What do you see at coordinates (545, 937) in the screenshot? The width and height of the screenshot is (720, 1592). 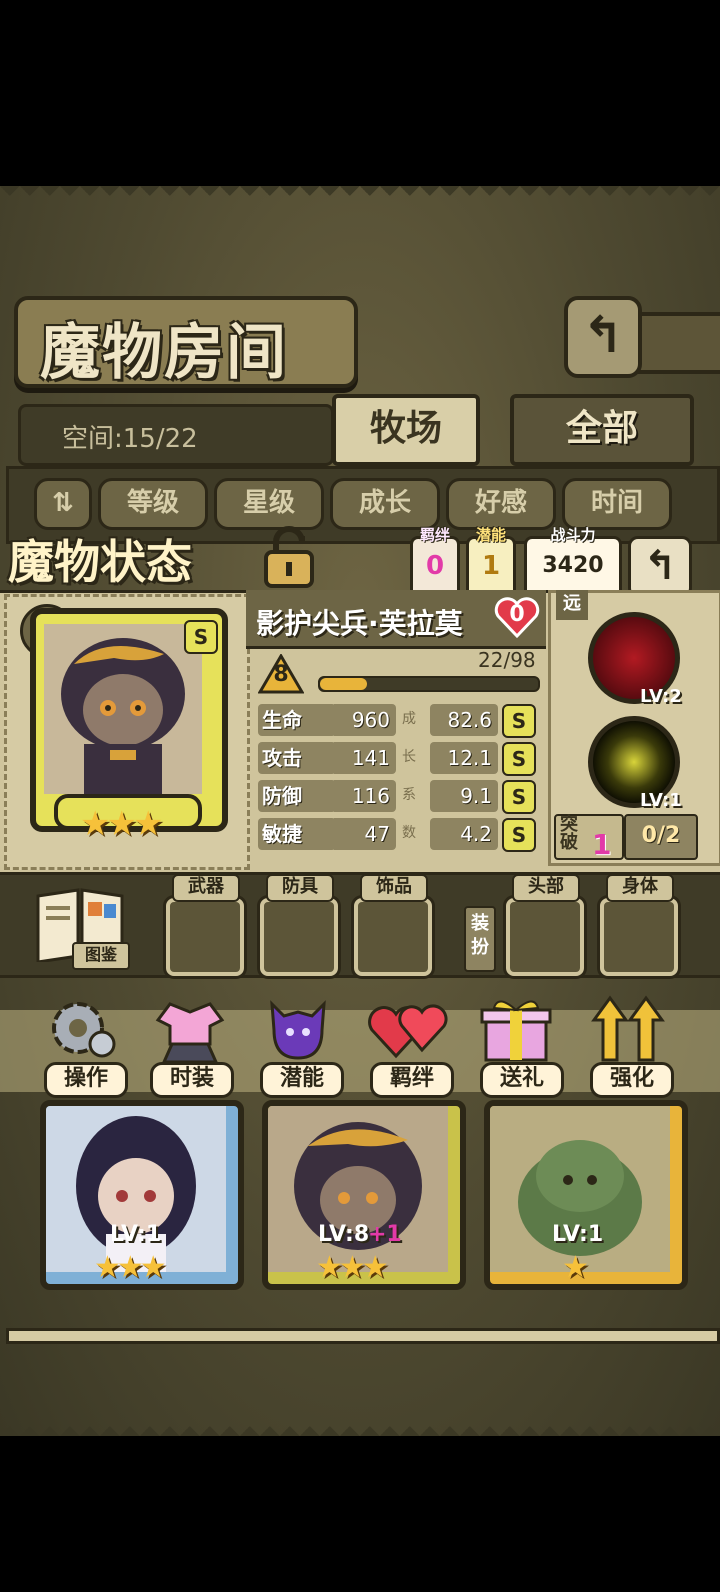 I see `slot-head` at bounding box center [545, 937].